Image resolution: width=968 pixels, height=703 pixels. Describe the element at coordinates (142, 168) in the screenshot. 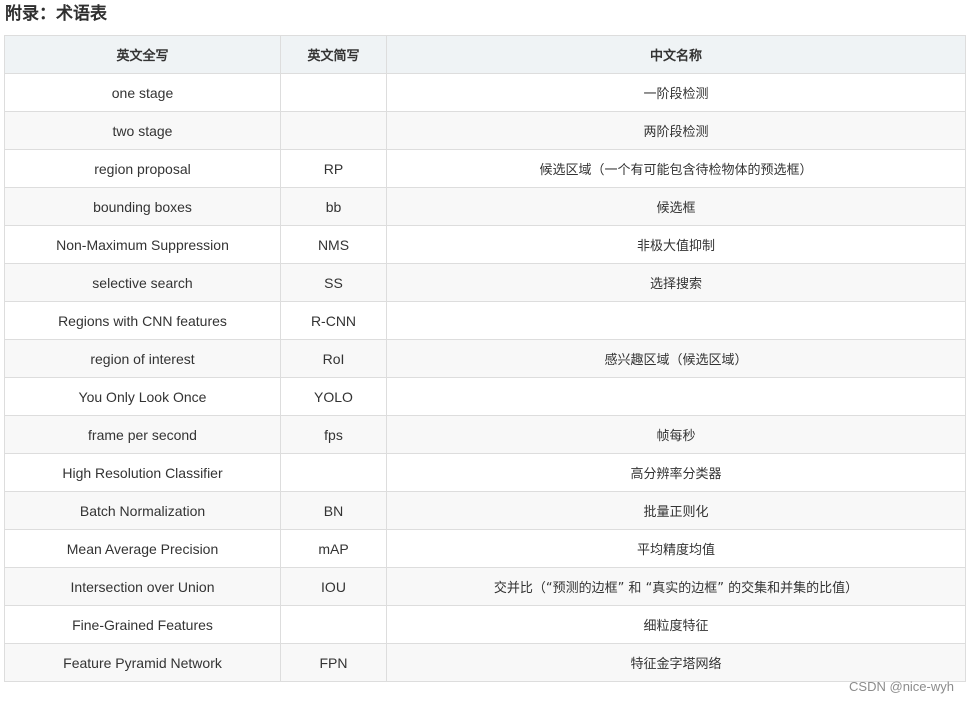

I see `cell-english-full: region proposal` at that location.